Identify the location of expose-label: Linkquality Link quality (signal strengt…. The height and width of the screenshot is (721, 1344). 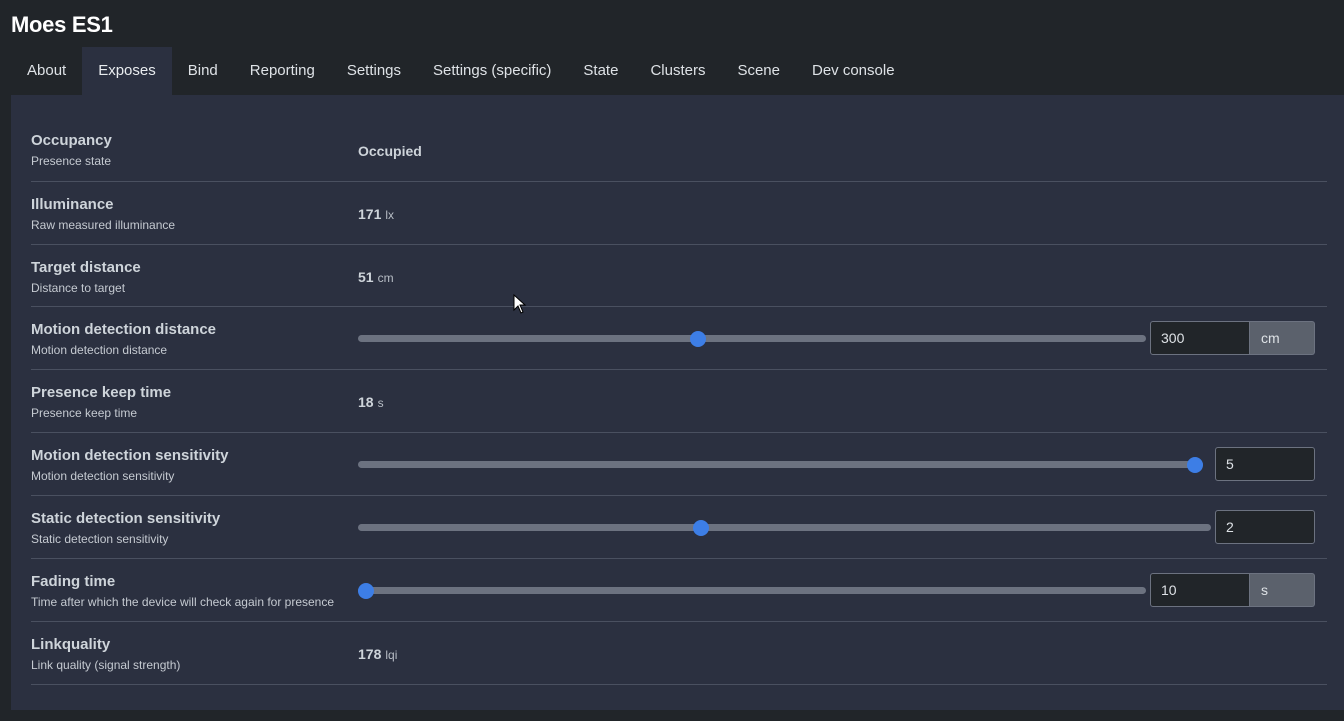
(105, 654).